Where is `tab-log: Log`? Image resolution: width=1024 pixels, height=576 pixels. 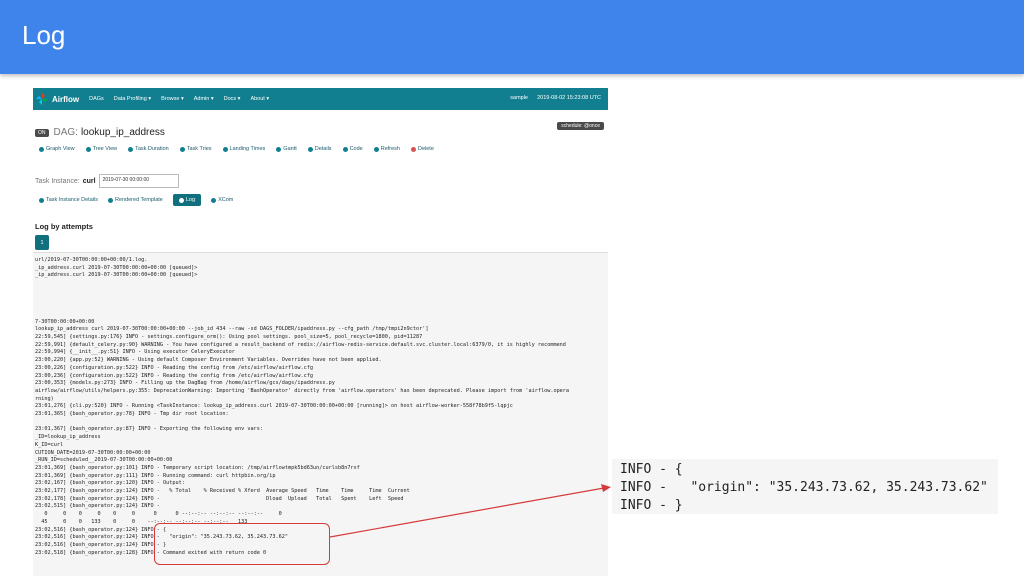 tab-log: Log is located at coordinates (187, 200).